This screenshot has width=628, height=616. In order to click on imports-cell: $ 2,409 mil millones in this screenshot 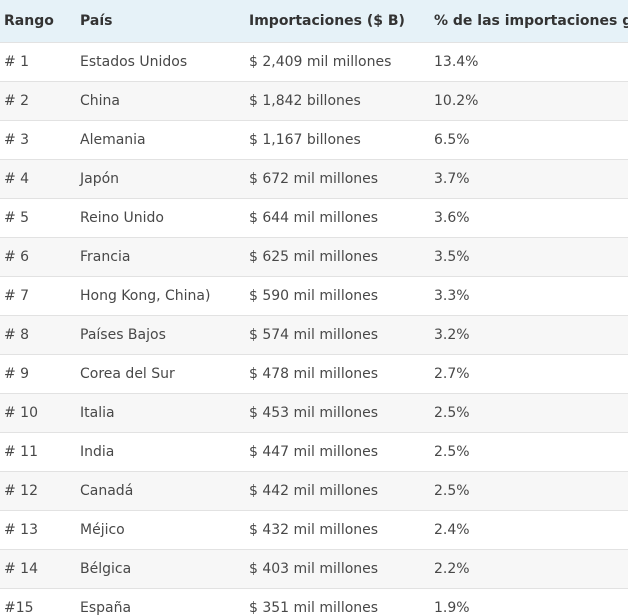, I will do `click(320, 61)`.